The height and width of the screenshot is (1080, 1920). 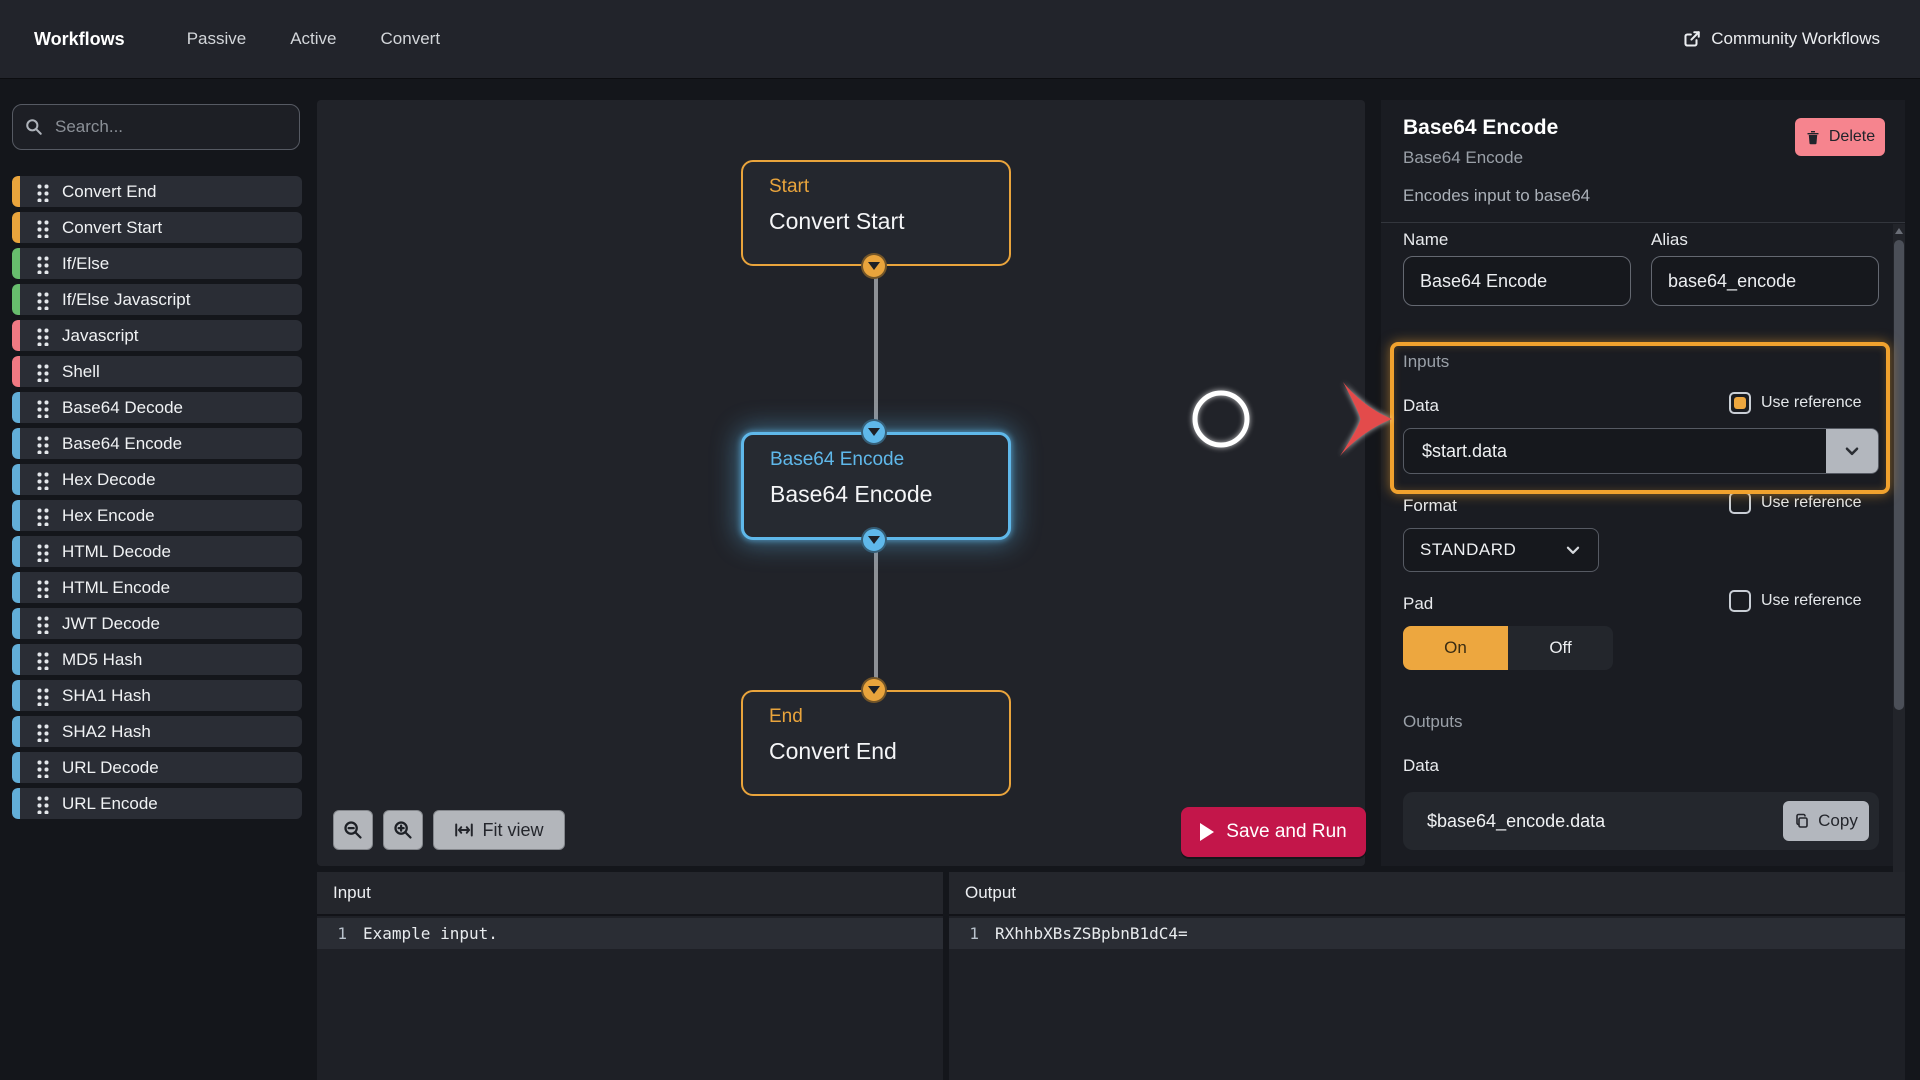 I want to click on palette-item-if-else: If/Else, so click(x=157, y=263).